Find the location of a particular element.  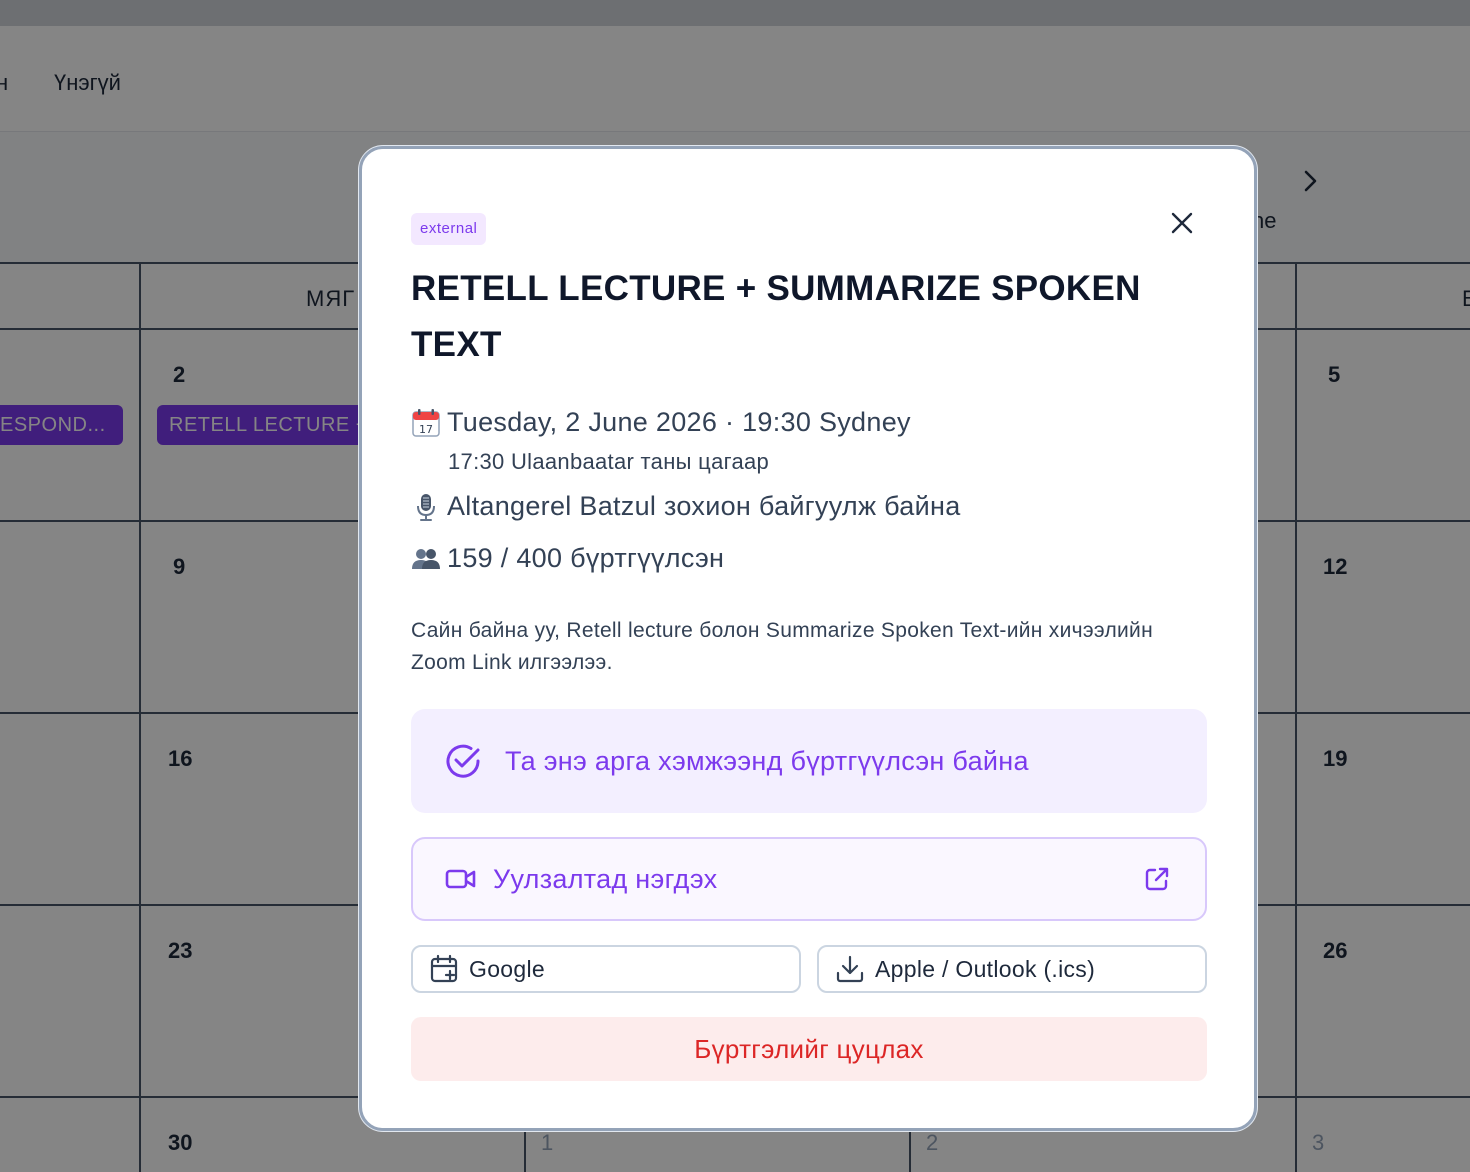

registered-notice: Та энэ арга хэмжээнд бүртгүүлсэн байна is located at coordinates (809, 761).